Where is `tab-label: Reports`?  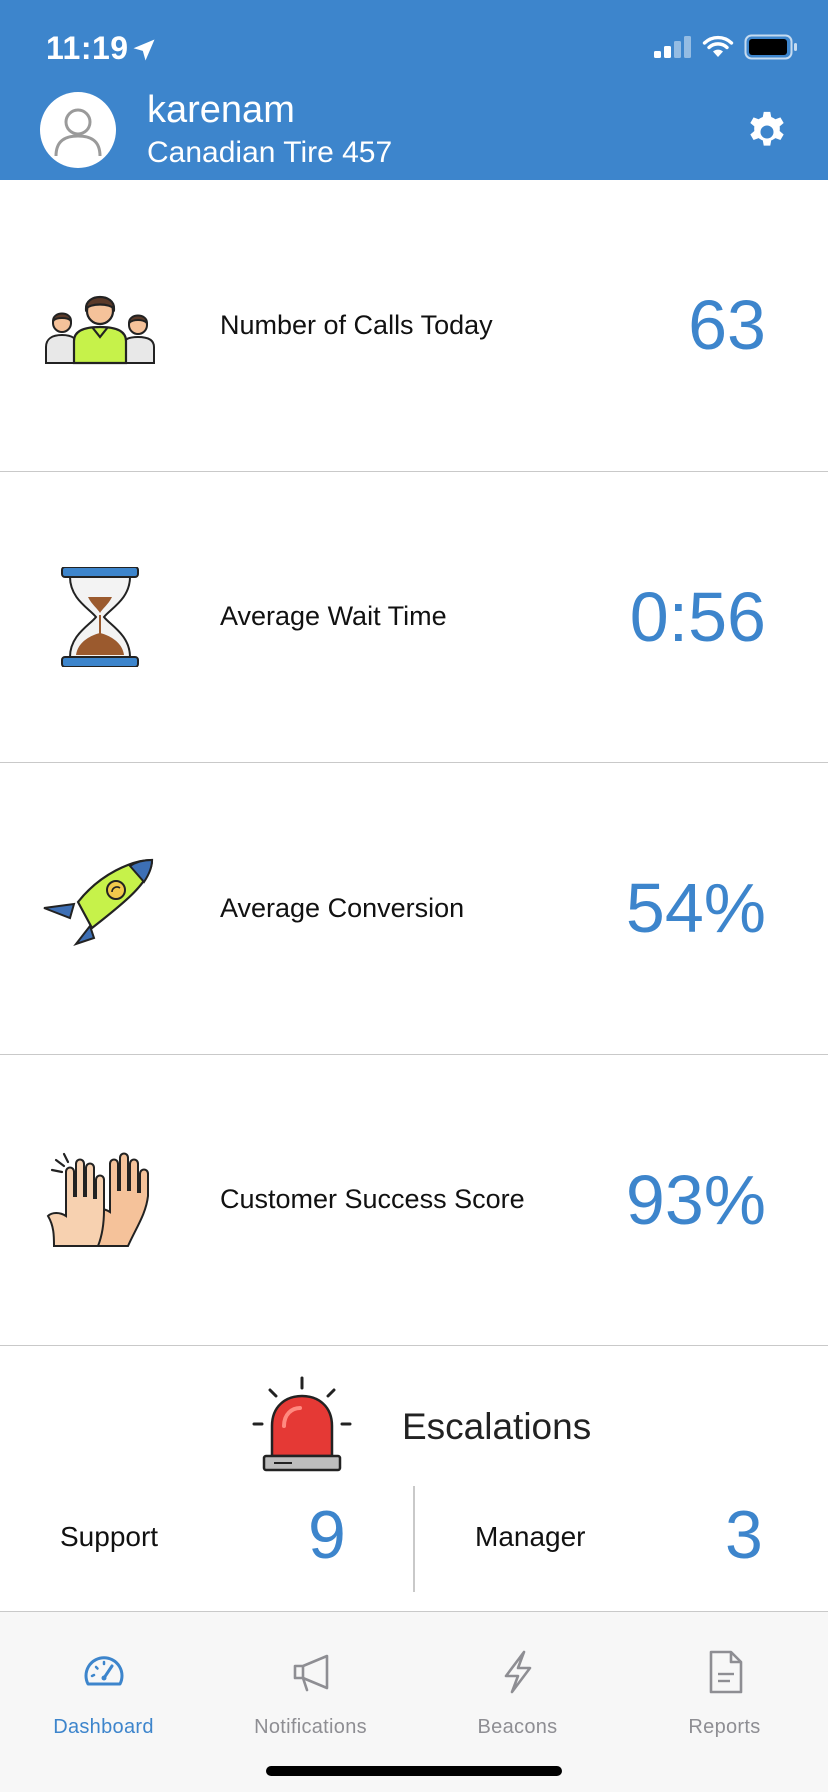 tab-label: Reports is located at coordinates (724, 1727).